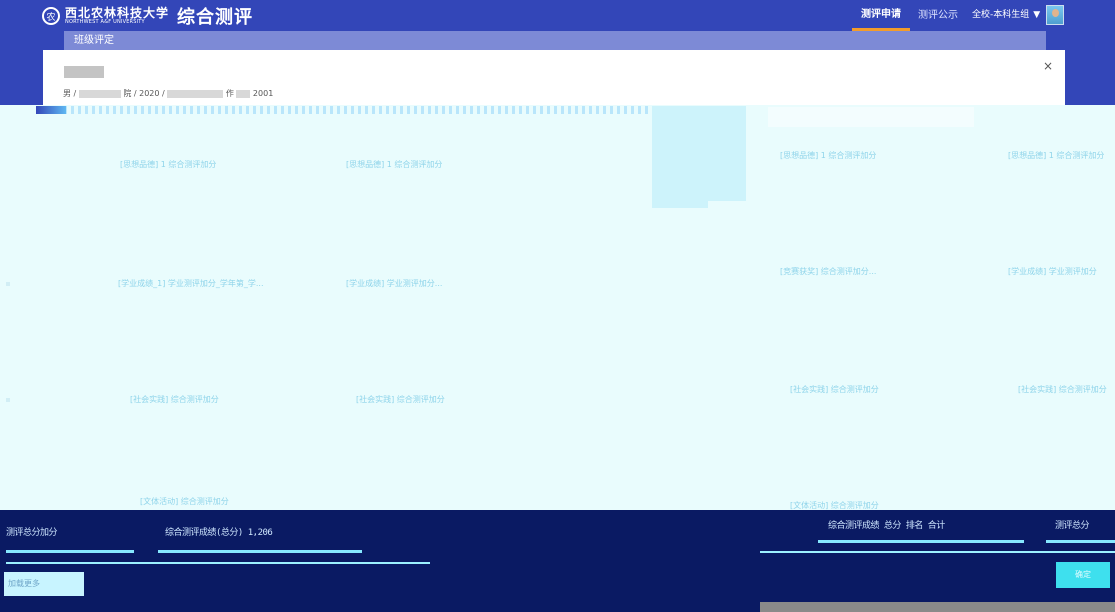  Describe the element at coordinates (680, 204) in the screenshot. I see `preview-panel-tail` at that location.